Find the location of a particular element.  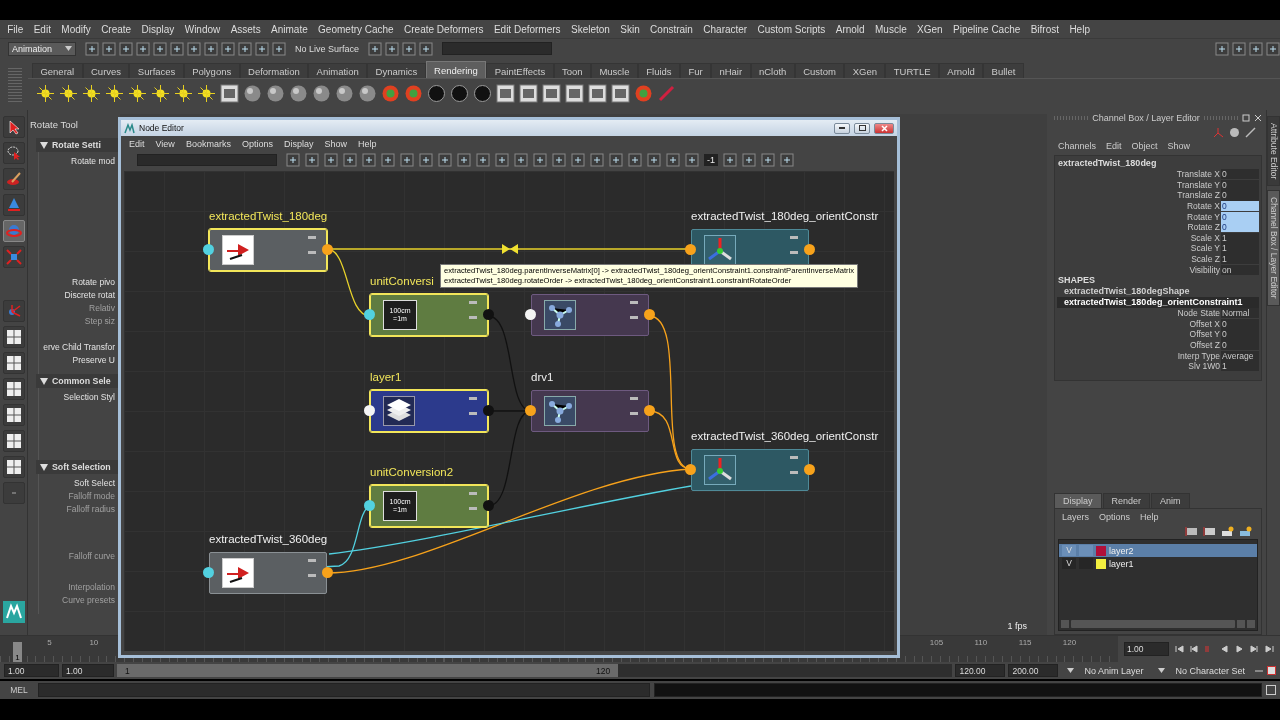

search-field is located at coordinates (207, 160).